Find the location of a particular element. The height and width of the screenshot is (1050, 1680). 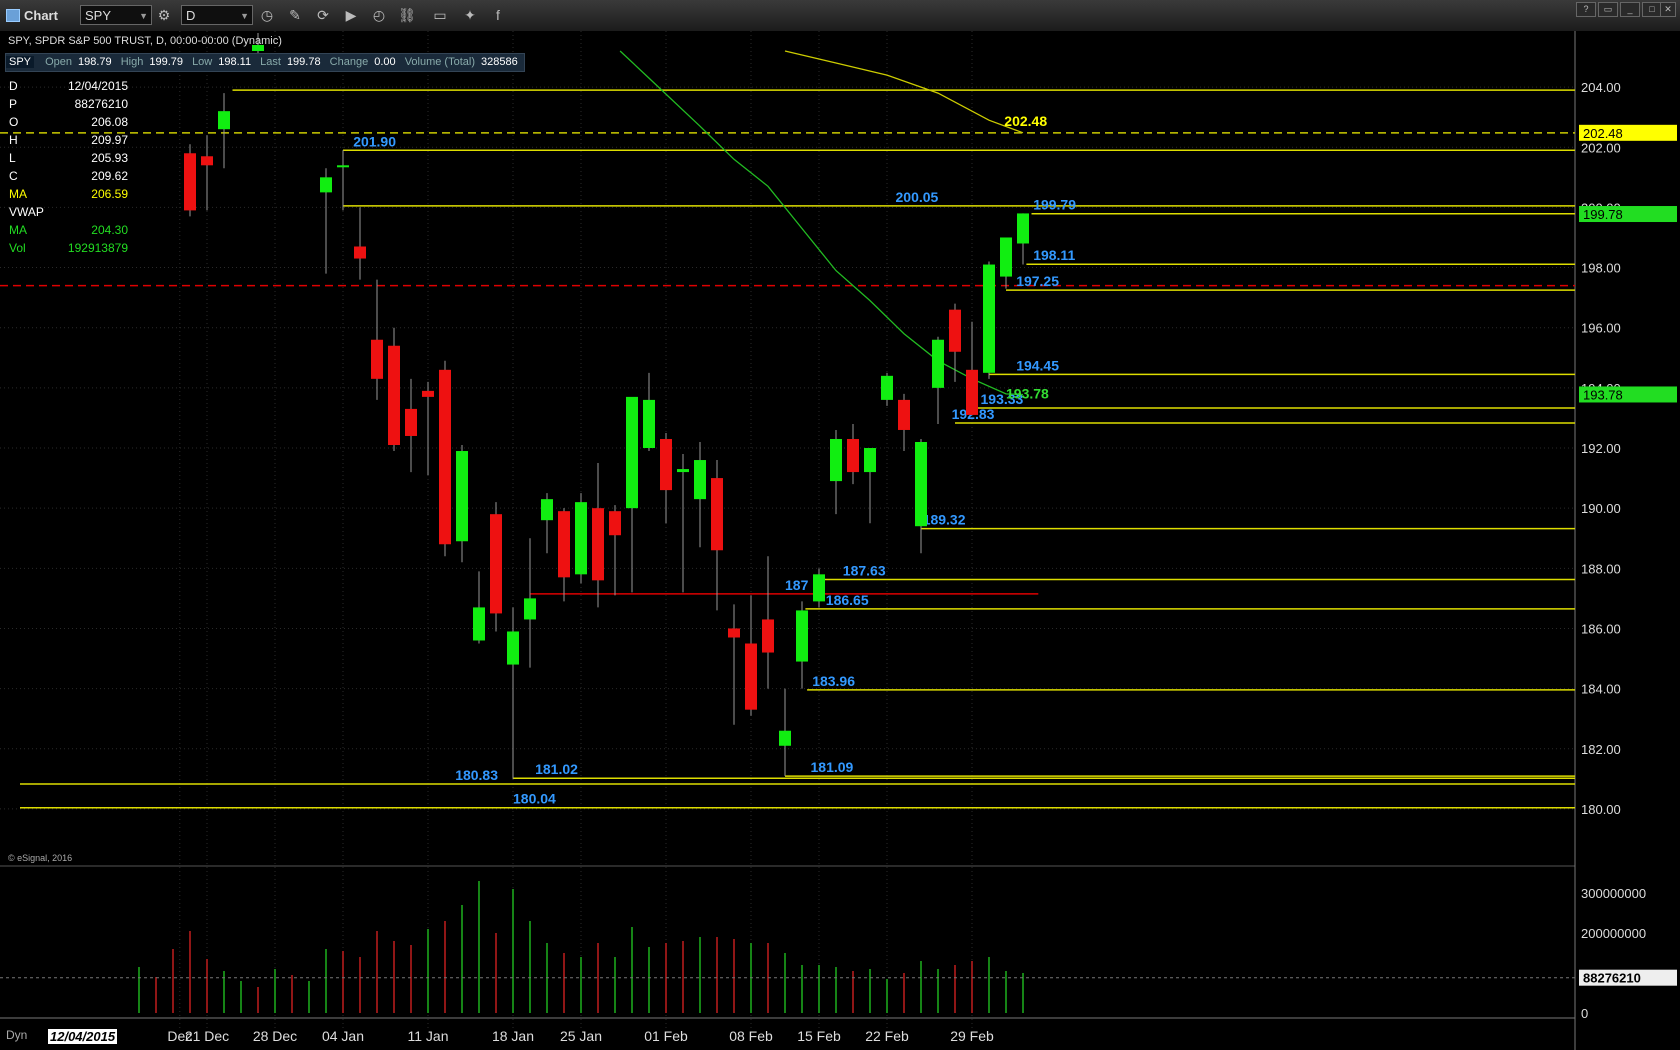

data-window-value: 209.97 is located at coordinates (109, 140).